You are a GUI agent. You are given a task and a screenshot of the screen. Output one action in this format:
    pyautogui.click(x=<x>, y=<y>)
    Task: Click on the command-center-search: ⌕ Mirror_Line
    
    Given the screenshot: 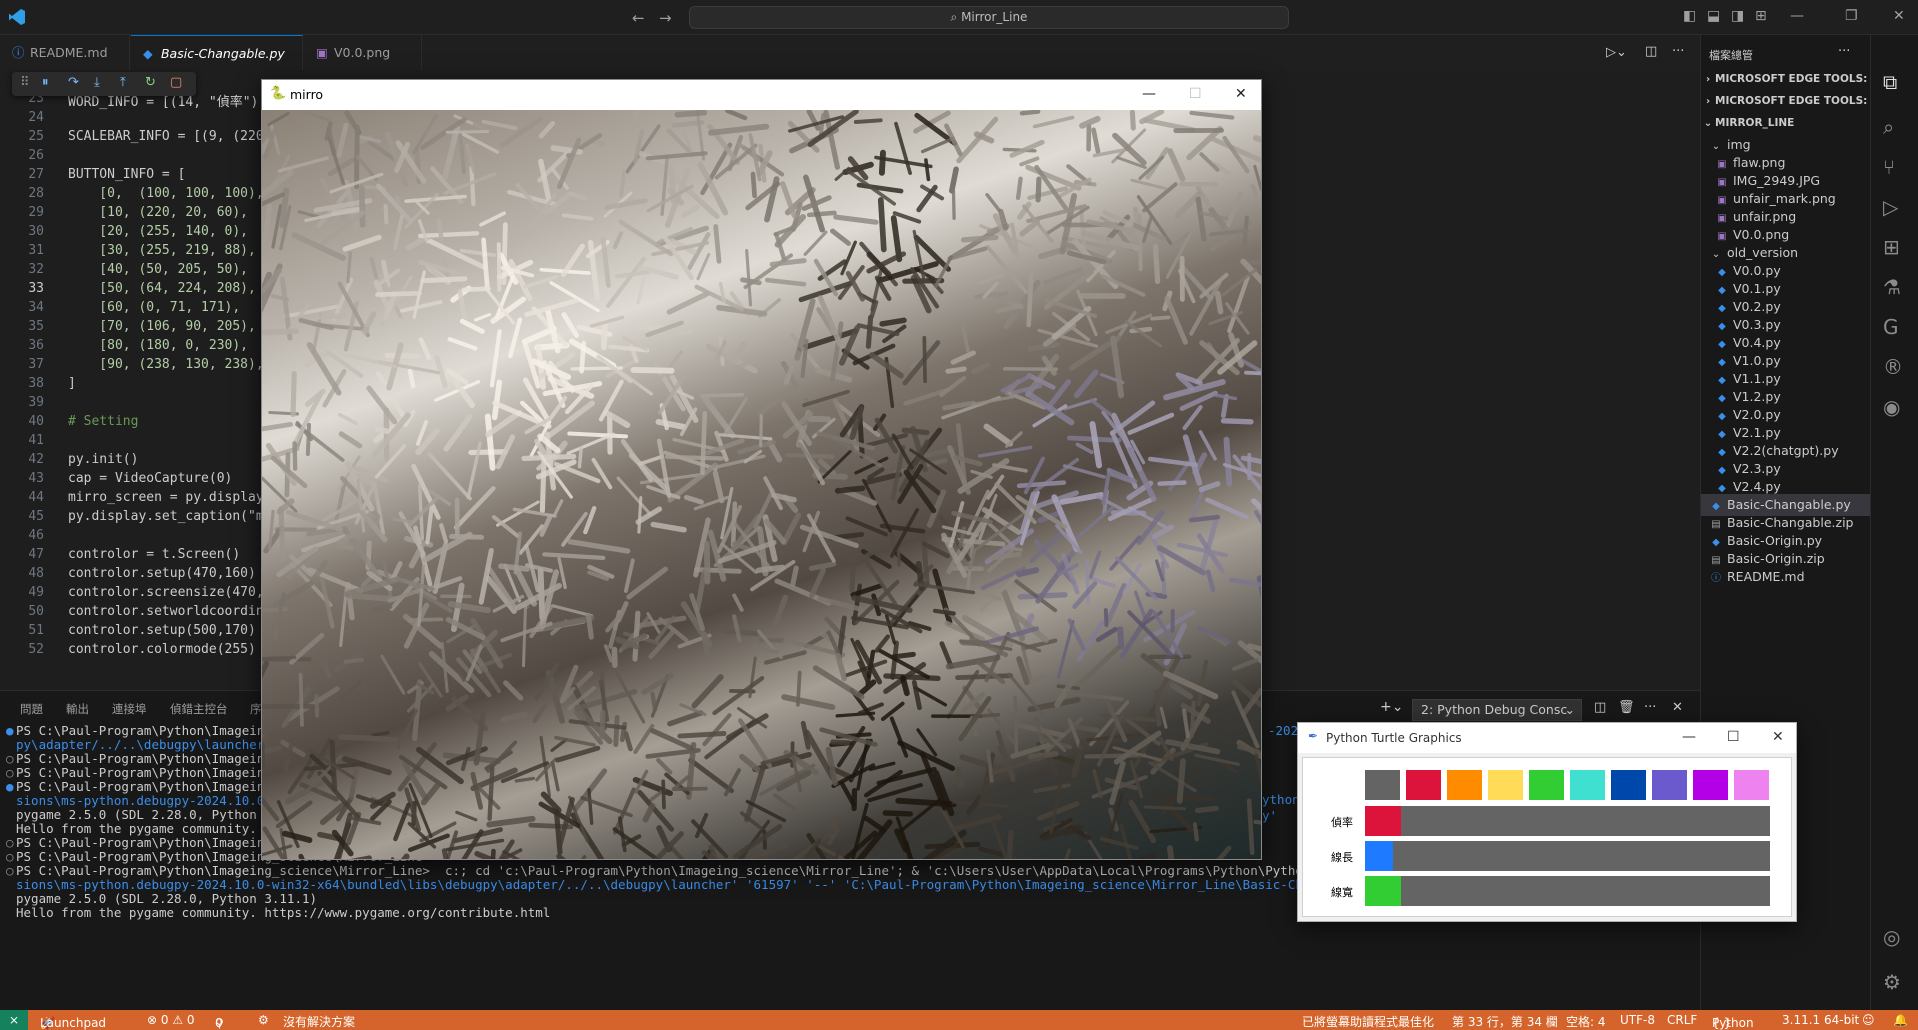 What is the action you would take?
    pyautogui.click(x=989, y=17)
    